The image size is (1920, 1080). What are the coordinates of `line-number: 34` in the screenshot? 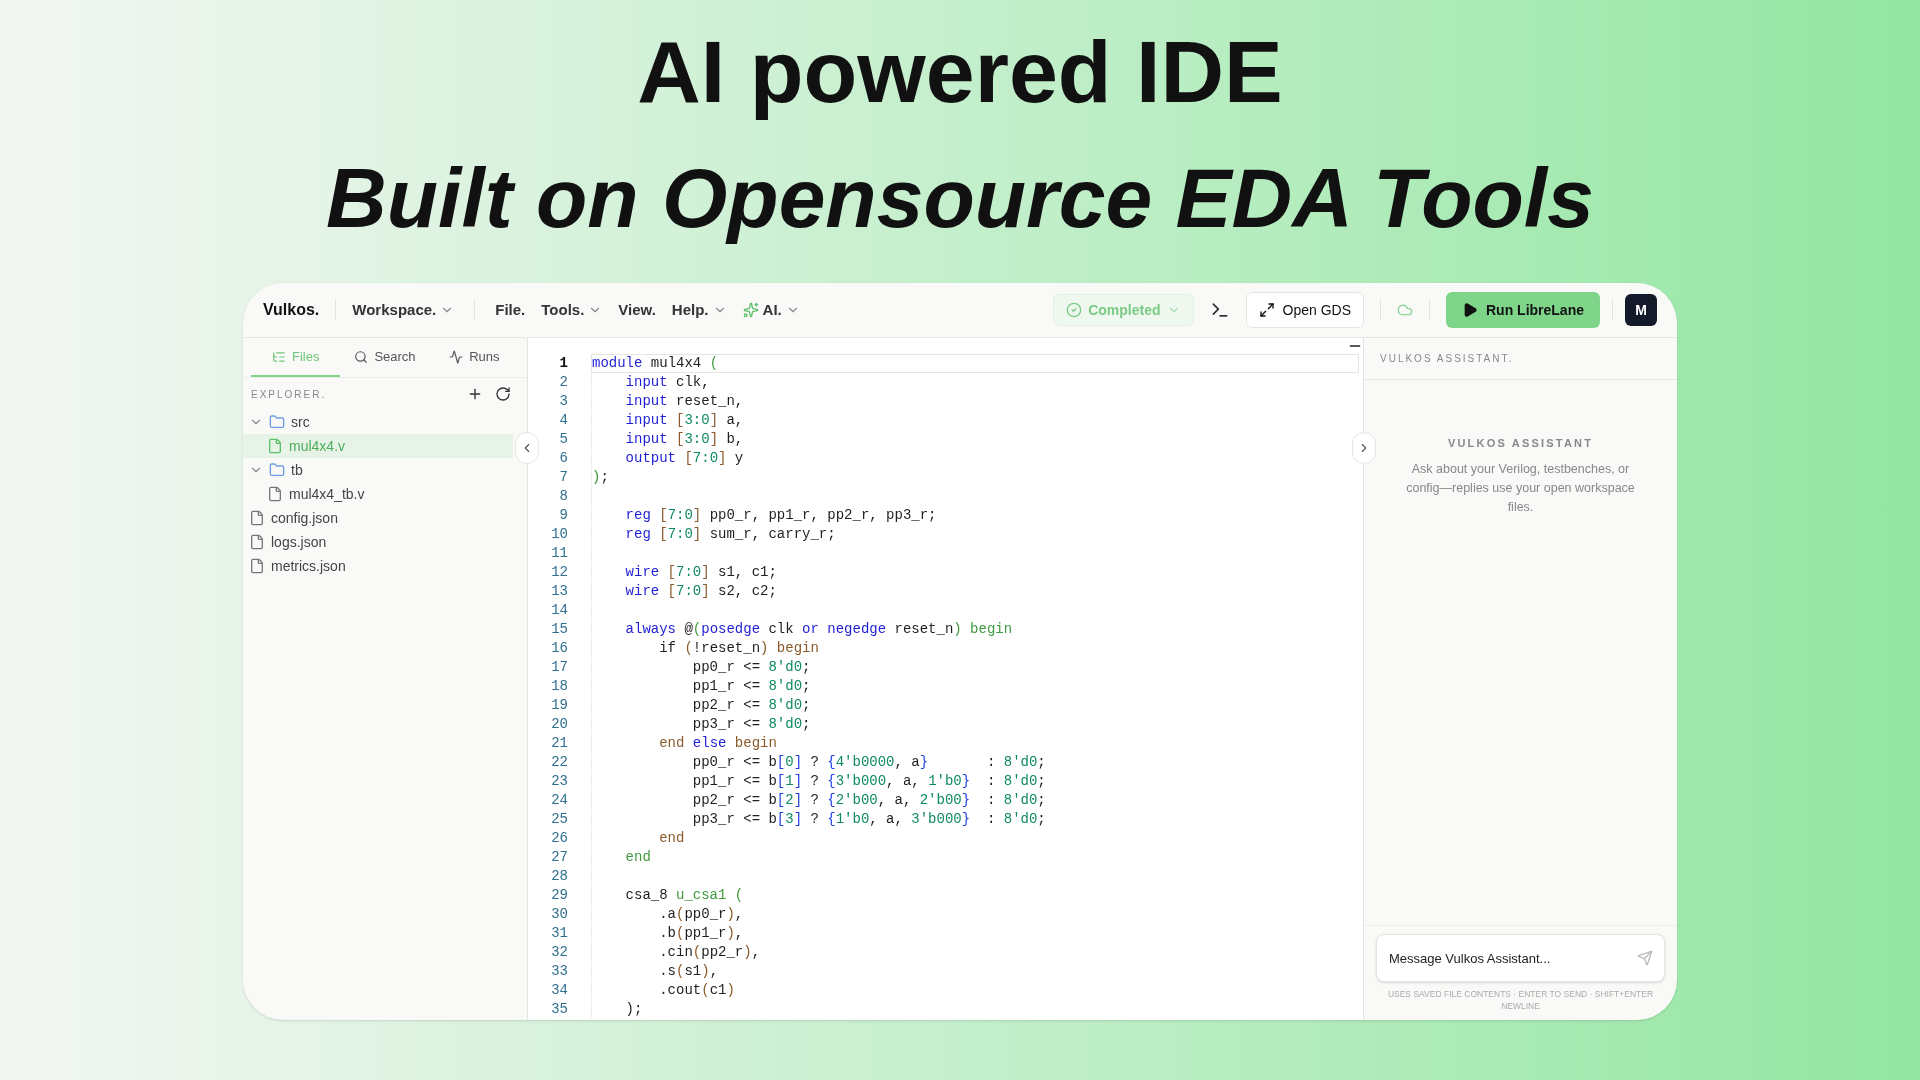 It's located at (559, 990).